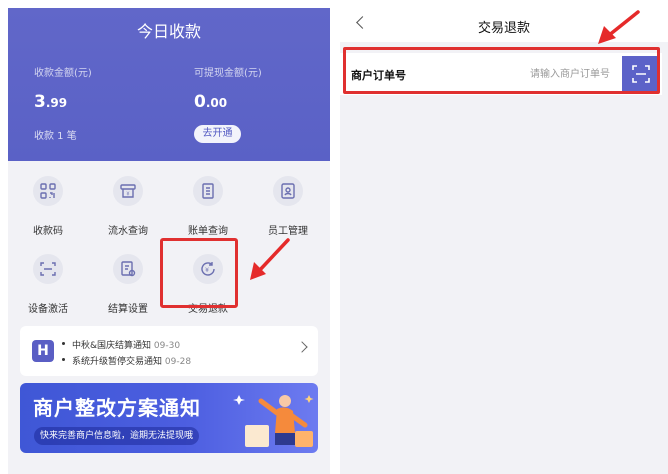 The image size is (668, 474). What do you see at coordinates (208, 231) in the screenshot?
I see `menu-item-label: 账单查询` at bounding box center [208, 231].